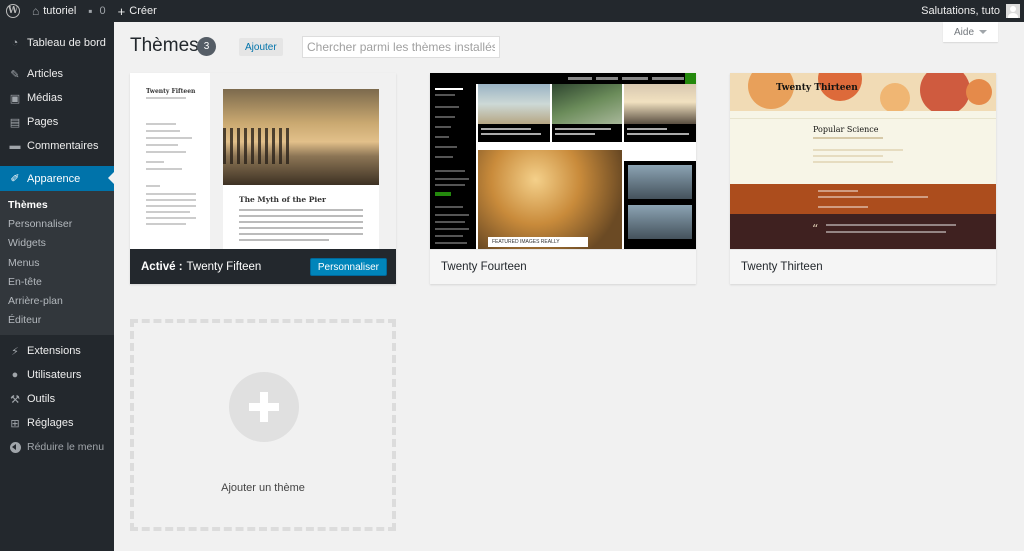 This screenshot has width=1024, height=551. I want to click on comments-link: ▪ 0, so click(96, 11).